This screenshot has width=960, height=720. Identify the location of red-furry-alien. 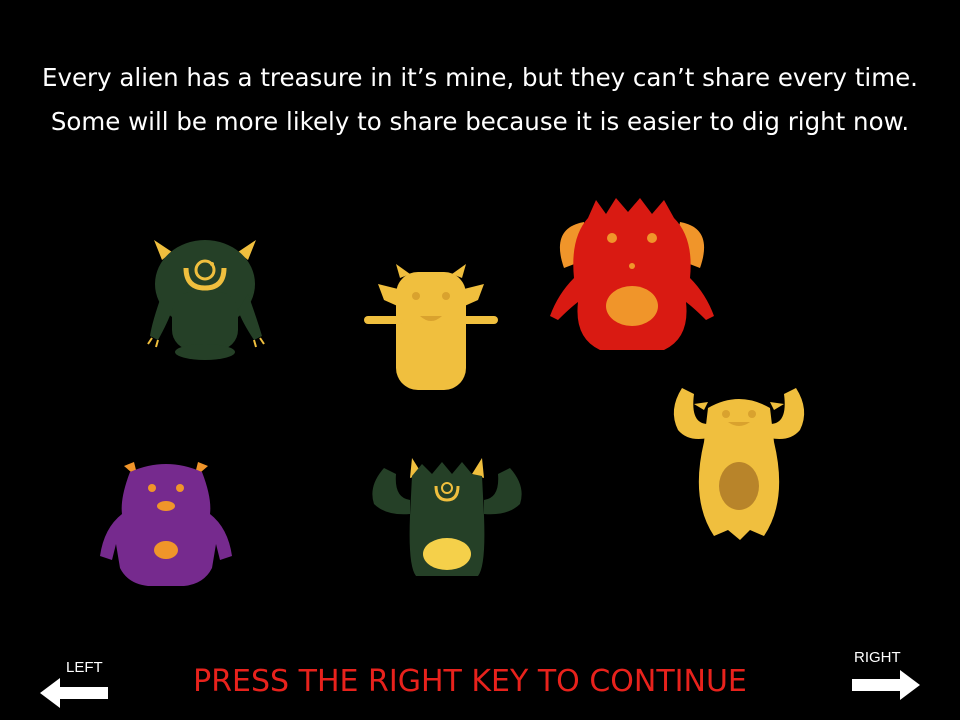
(632, 274).